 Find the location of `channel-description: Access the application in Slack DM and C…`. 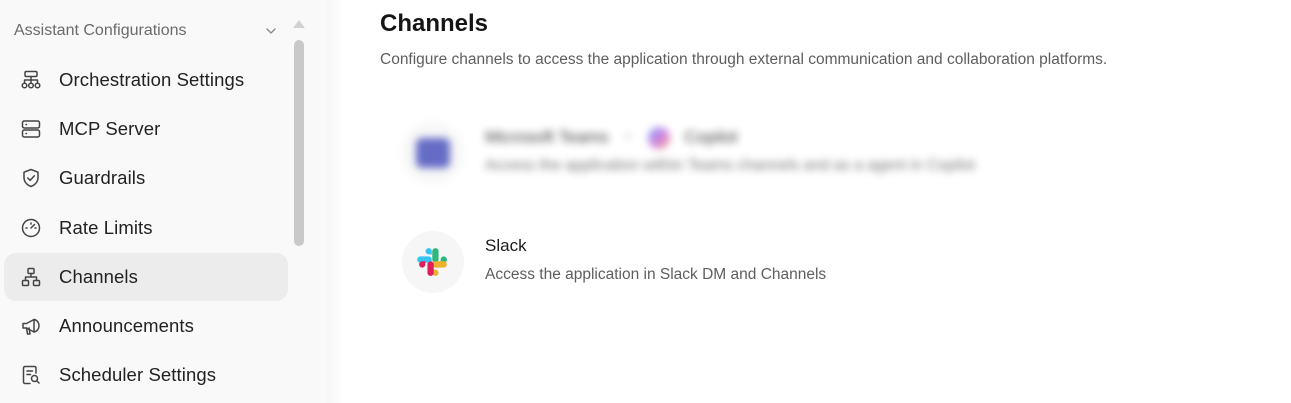

channel-description: Access the application in Slack DM and C… is located at coordinates (656, 274).